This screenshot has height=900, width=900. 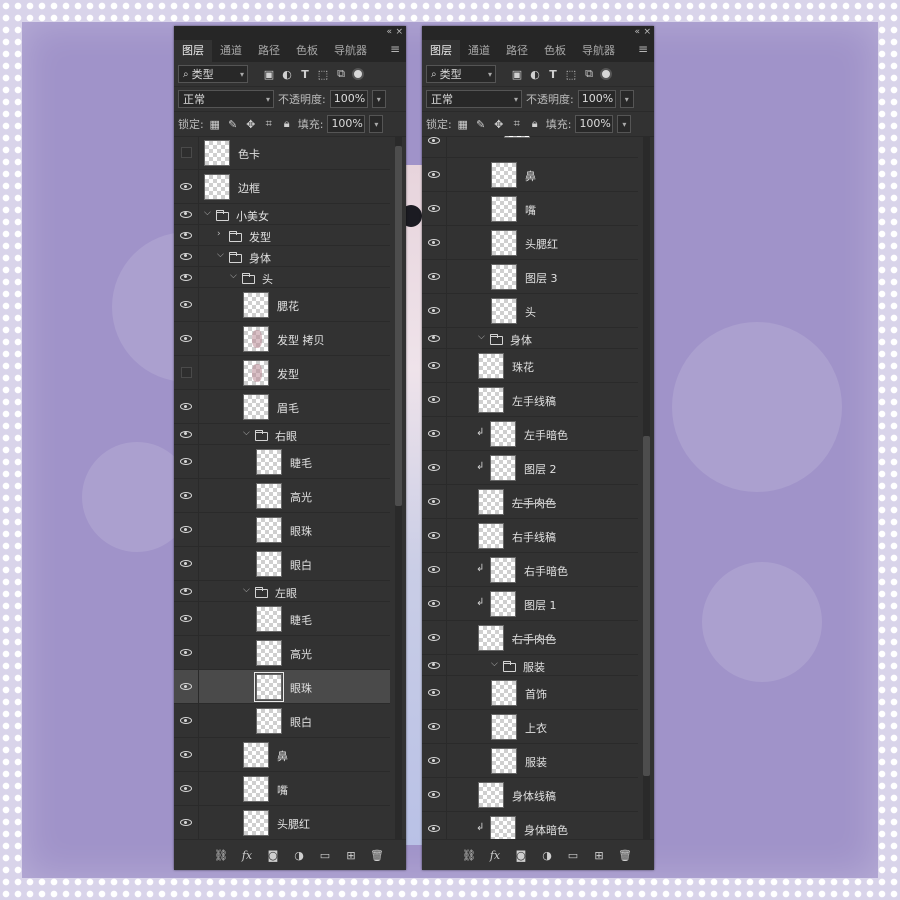 I want to click on layer-row: 色卡, so click(x=282, y=153).